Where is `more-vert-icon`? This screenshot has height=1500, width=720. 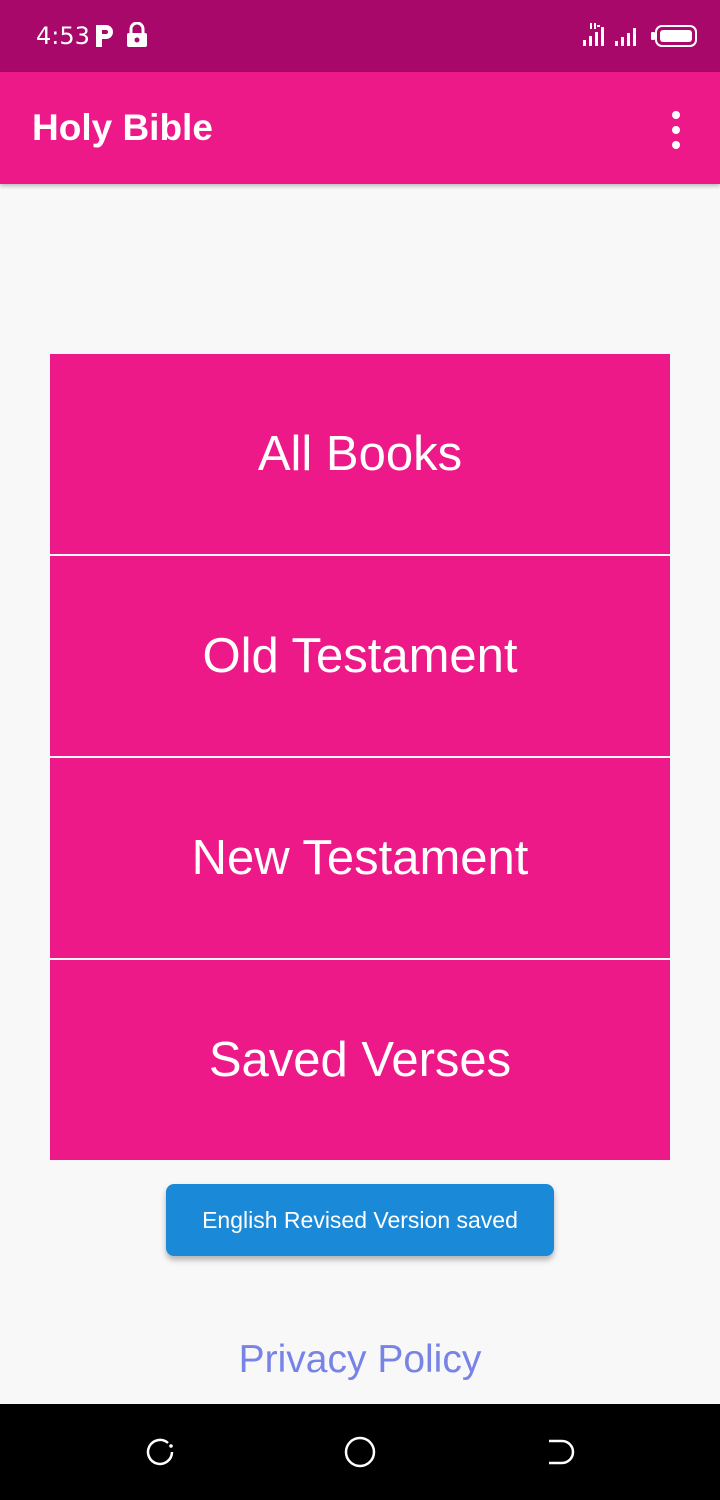
more-vert-icon is located at coordinates (676, 130).